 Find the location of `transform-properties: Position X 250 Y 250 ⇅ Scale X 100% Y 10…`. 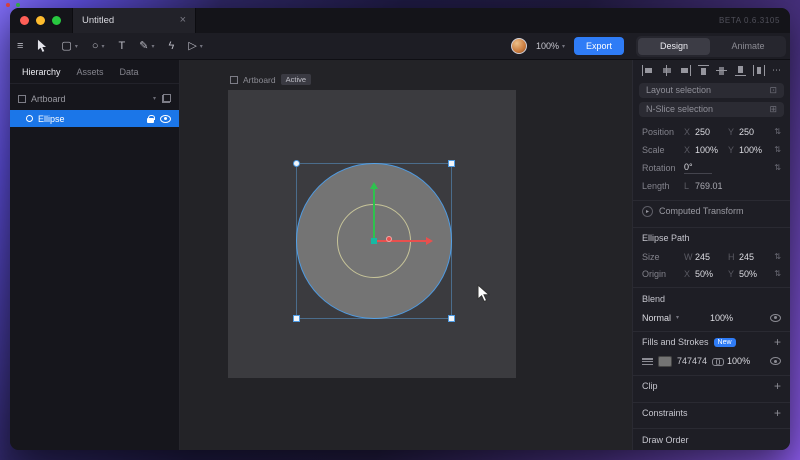

transform-properties: Position X 250 Y 250 ⇅ Scale X 100% Y 10… is located at coordinates (711, 157).